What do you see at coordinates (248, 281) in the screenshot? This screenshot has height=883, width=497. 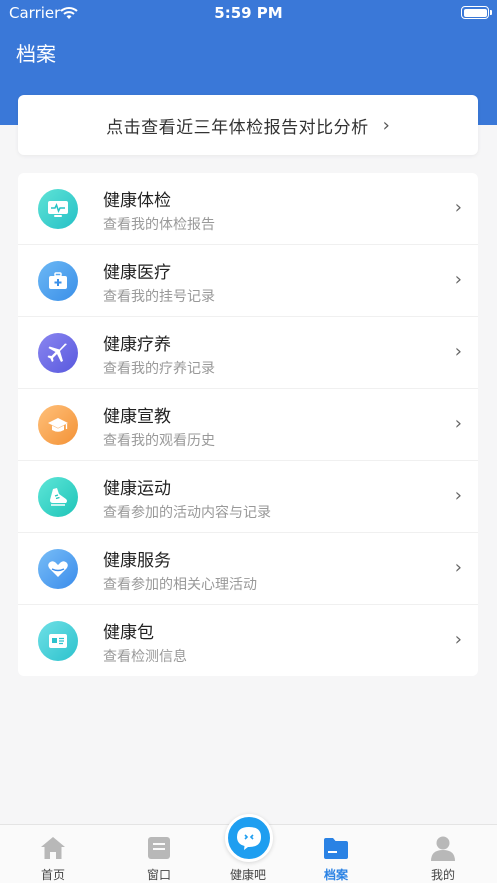 I see `list-item-medical: 健康医疗 查看我的挂号记录 ›` at bounding box center [248, 281].